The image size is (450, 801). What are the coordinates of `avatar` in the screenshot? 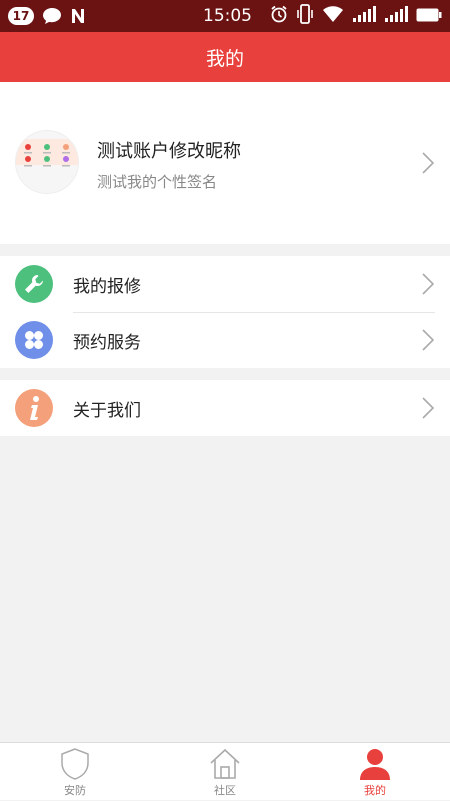 It's located at (47, 162).